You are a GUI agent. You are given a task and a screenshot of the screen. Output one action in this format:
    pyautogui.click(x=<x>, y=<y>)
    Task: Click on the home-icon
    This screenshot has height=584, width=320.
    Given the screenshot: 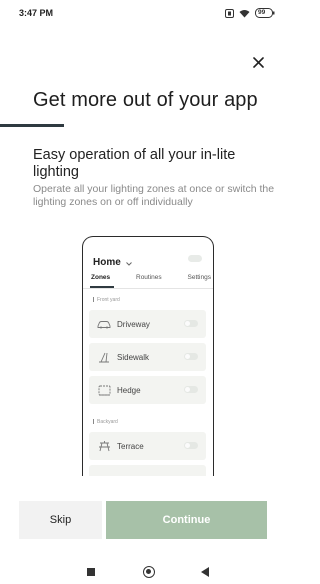 What is the action you would take?
    pyautogui.click(x=149, y=572)
    